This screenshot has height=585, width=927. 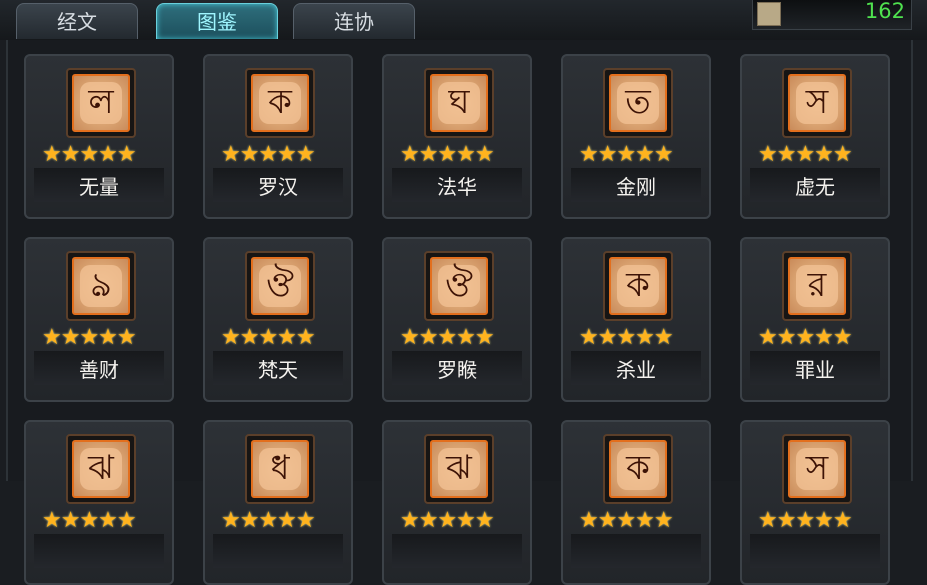 I want to click on skill-icon-frame: ধ, so click(x=280, y=469).